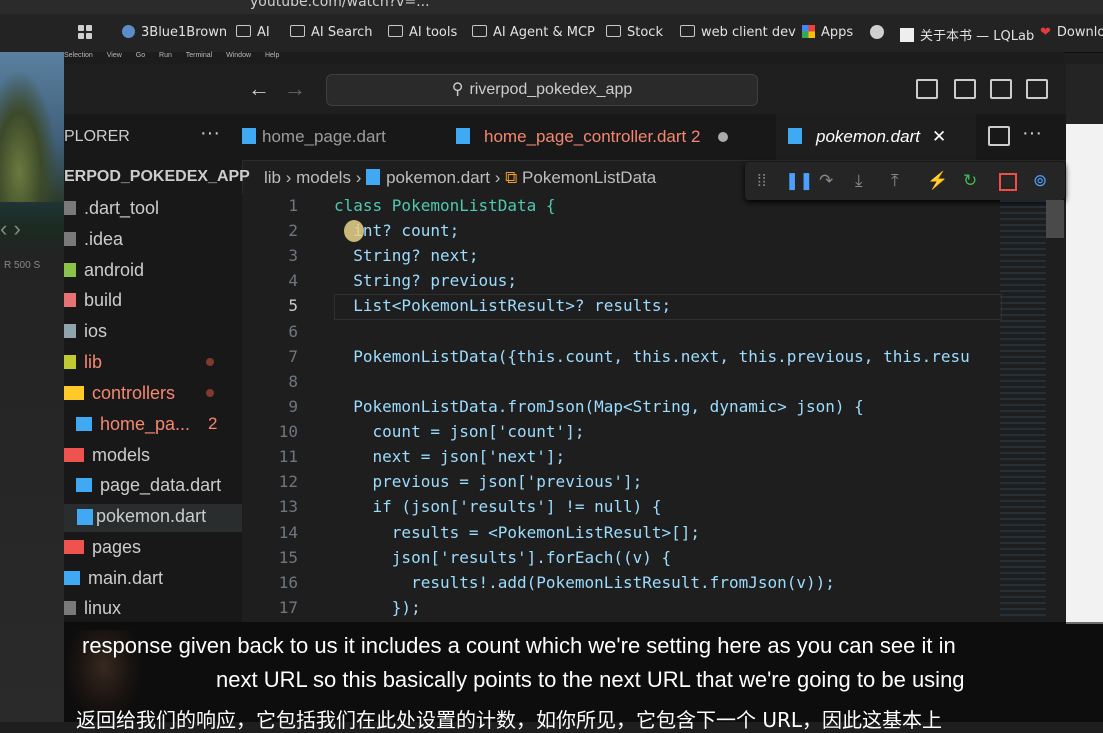 This screenshot has height=733, width=1103. Describe the element at coordinates (426, 280) in the screenshot. I see `code-line: String? previous;` at that location.